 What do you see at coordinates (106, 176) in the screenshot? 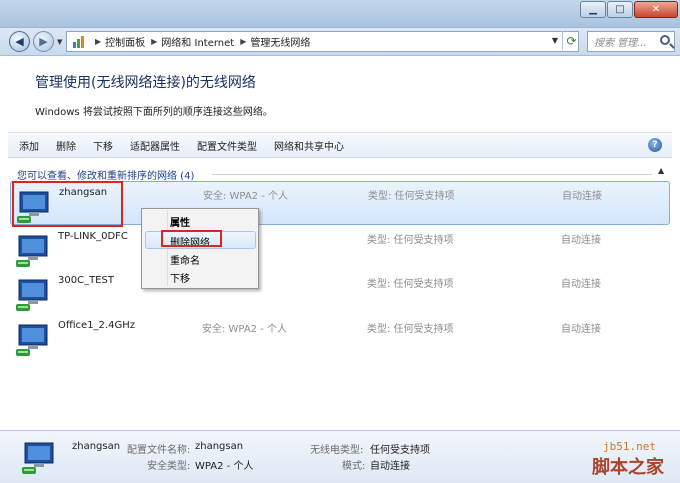
I see `network-group-header: 您可以查看、修改和重新排序的网络 (4)` at bounding box center [106, 176].